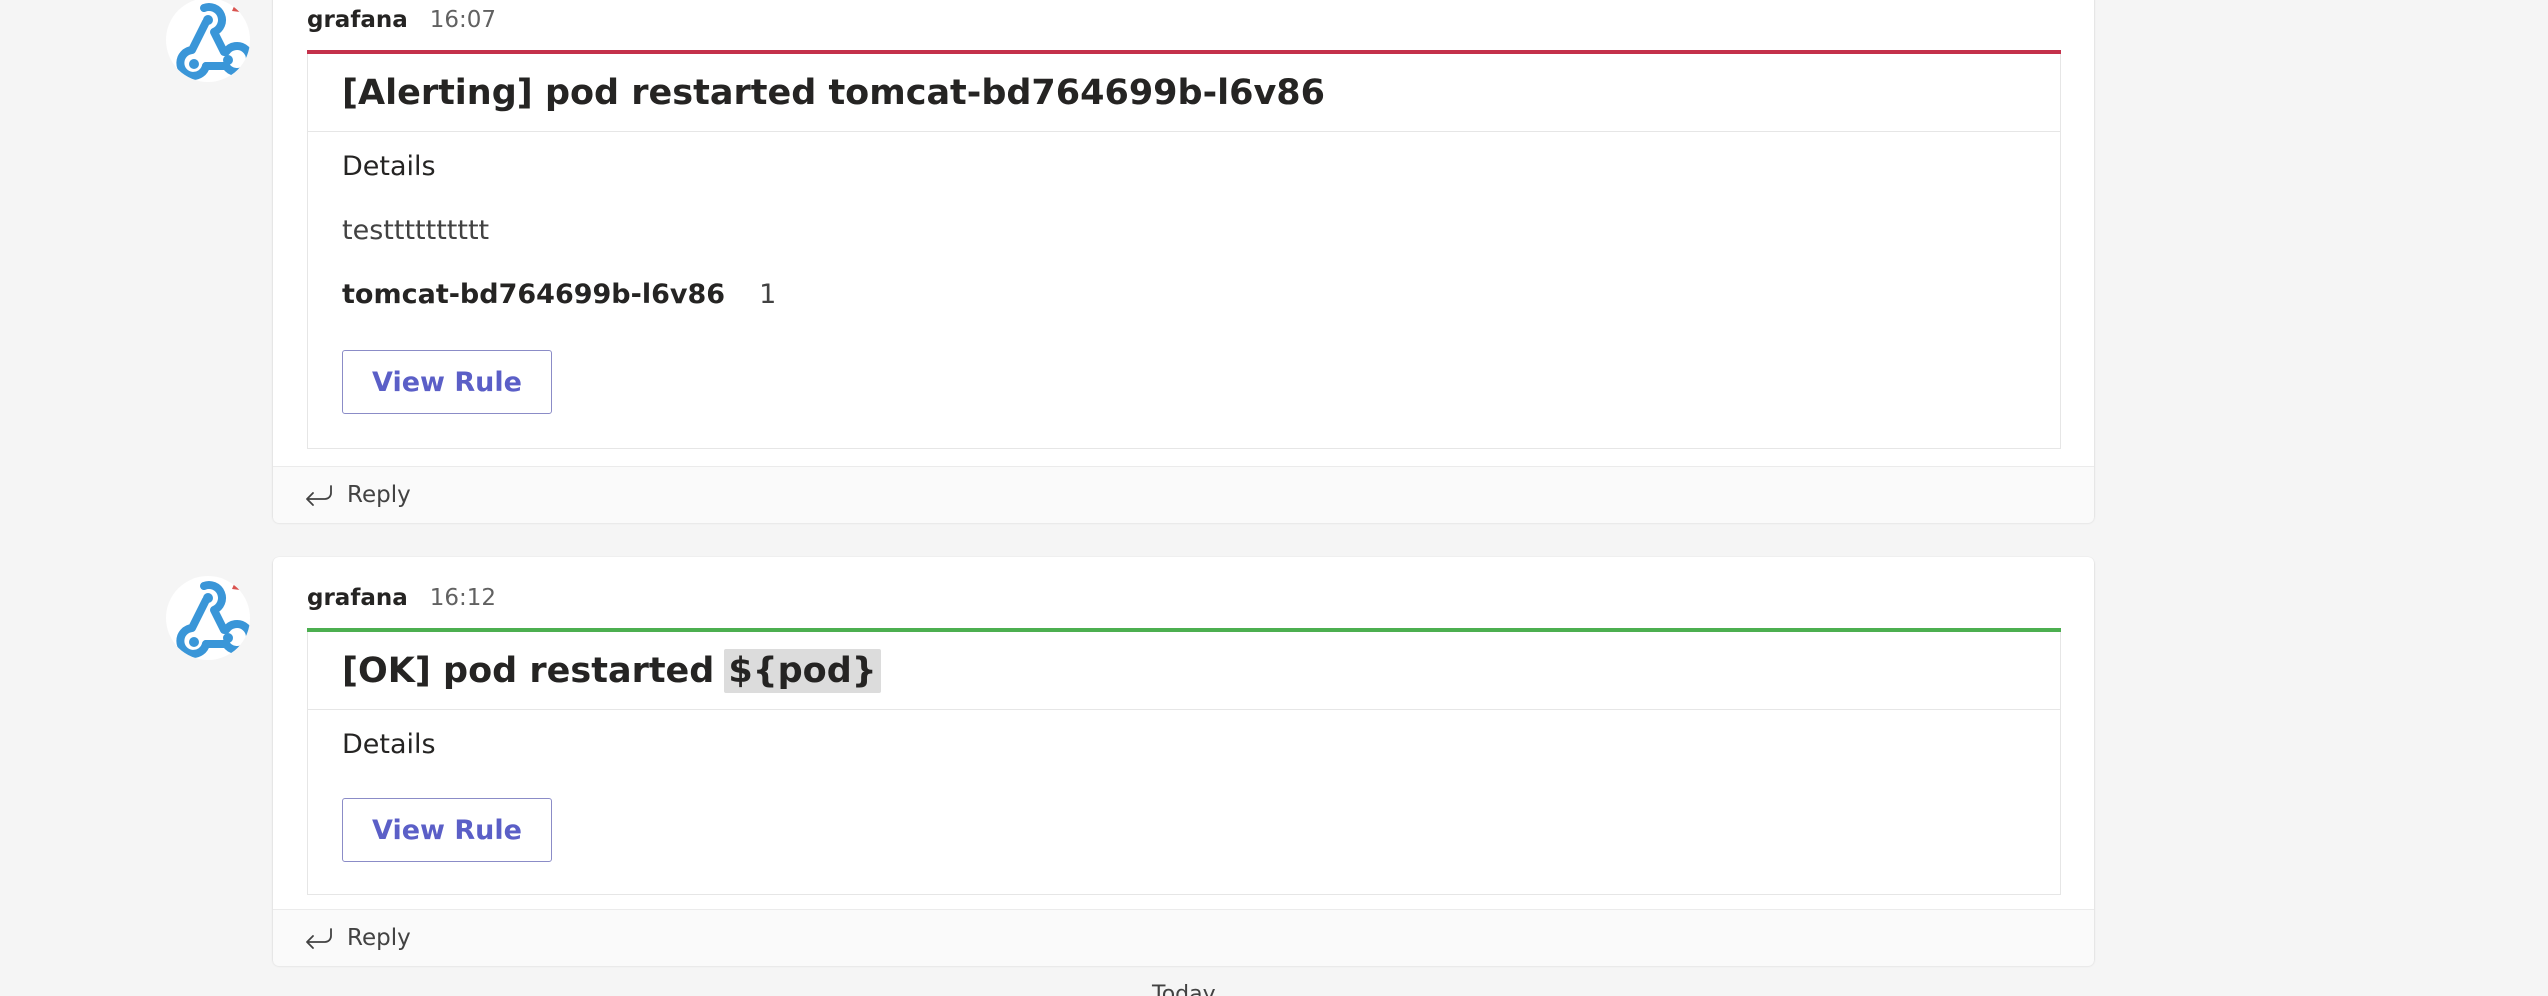 The height and width of the screenshot is (996, 2548). I want to click on message-meta: grafana 16:07, so click(401, 20).